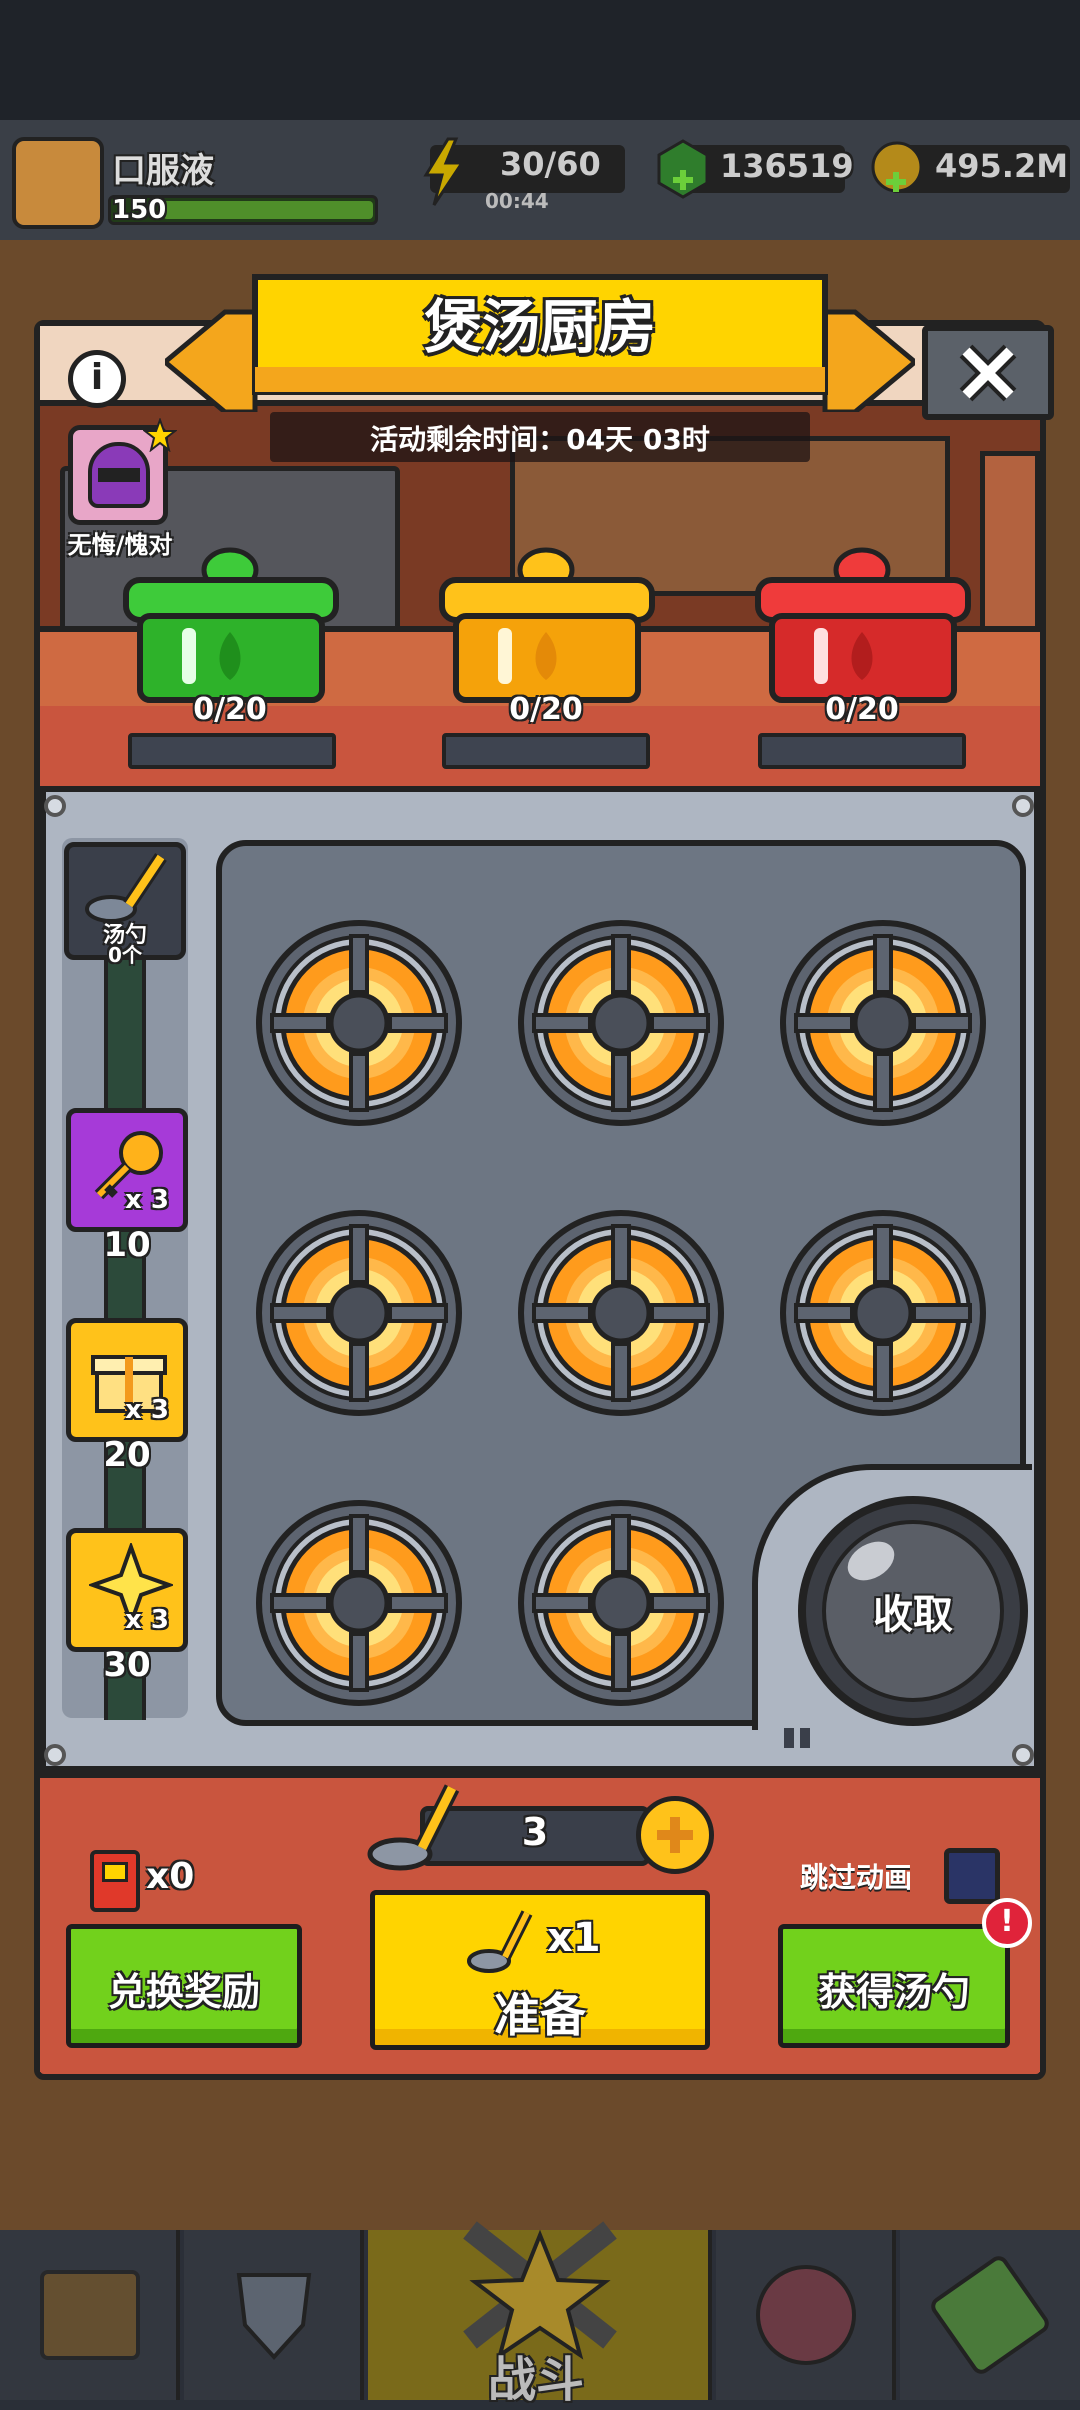 The image size is (1080, 2410). Describe the element at coordinates (163, 171) in the screenshot. I see `player-name: 口服液` at that location.